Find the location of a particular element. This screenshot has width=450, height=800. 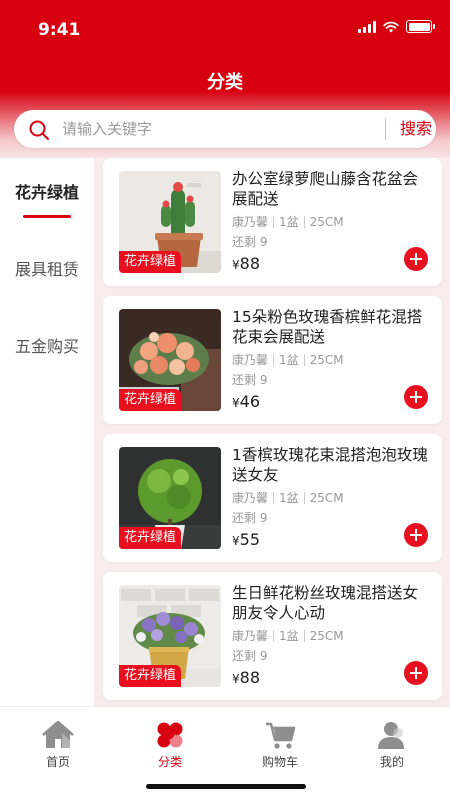

tab-profile: 我的 is located at coordinates (392, 744).